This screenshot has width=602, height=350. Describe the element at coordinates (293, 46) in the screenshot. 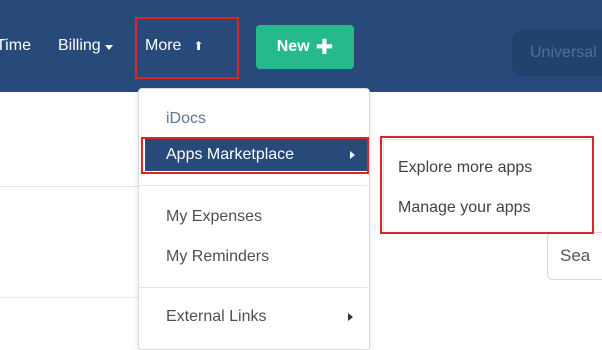

I see `new-button-label: New` at that location.